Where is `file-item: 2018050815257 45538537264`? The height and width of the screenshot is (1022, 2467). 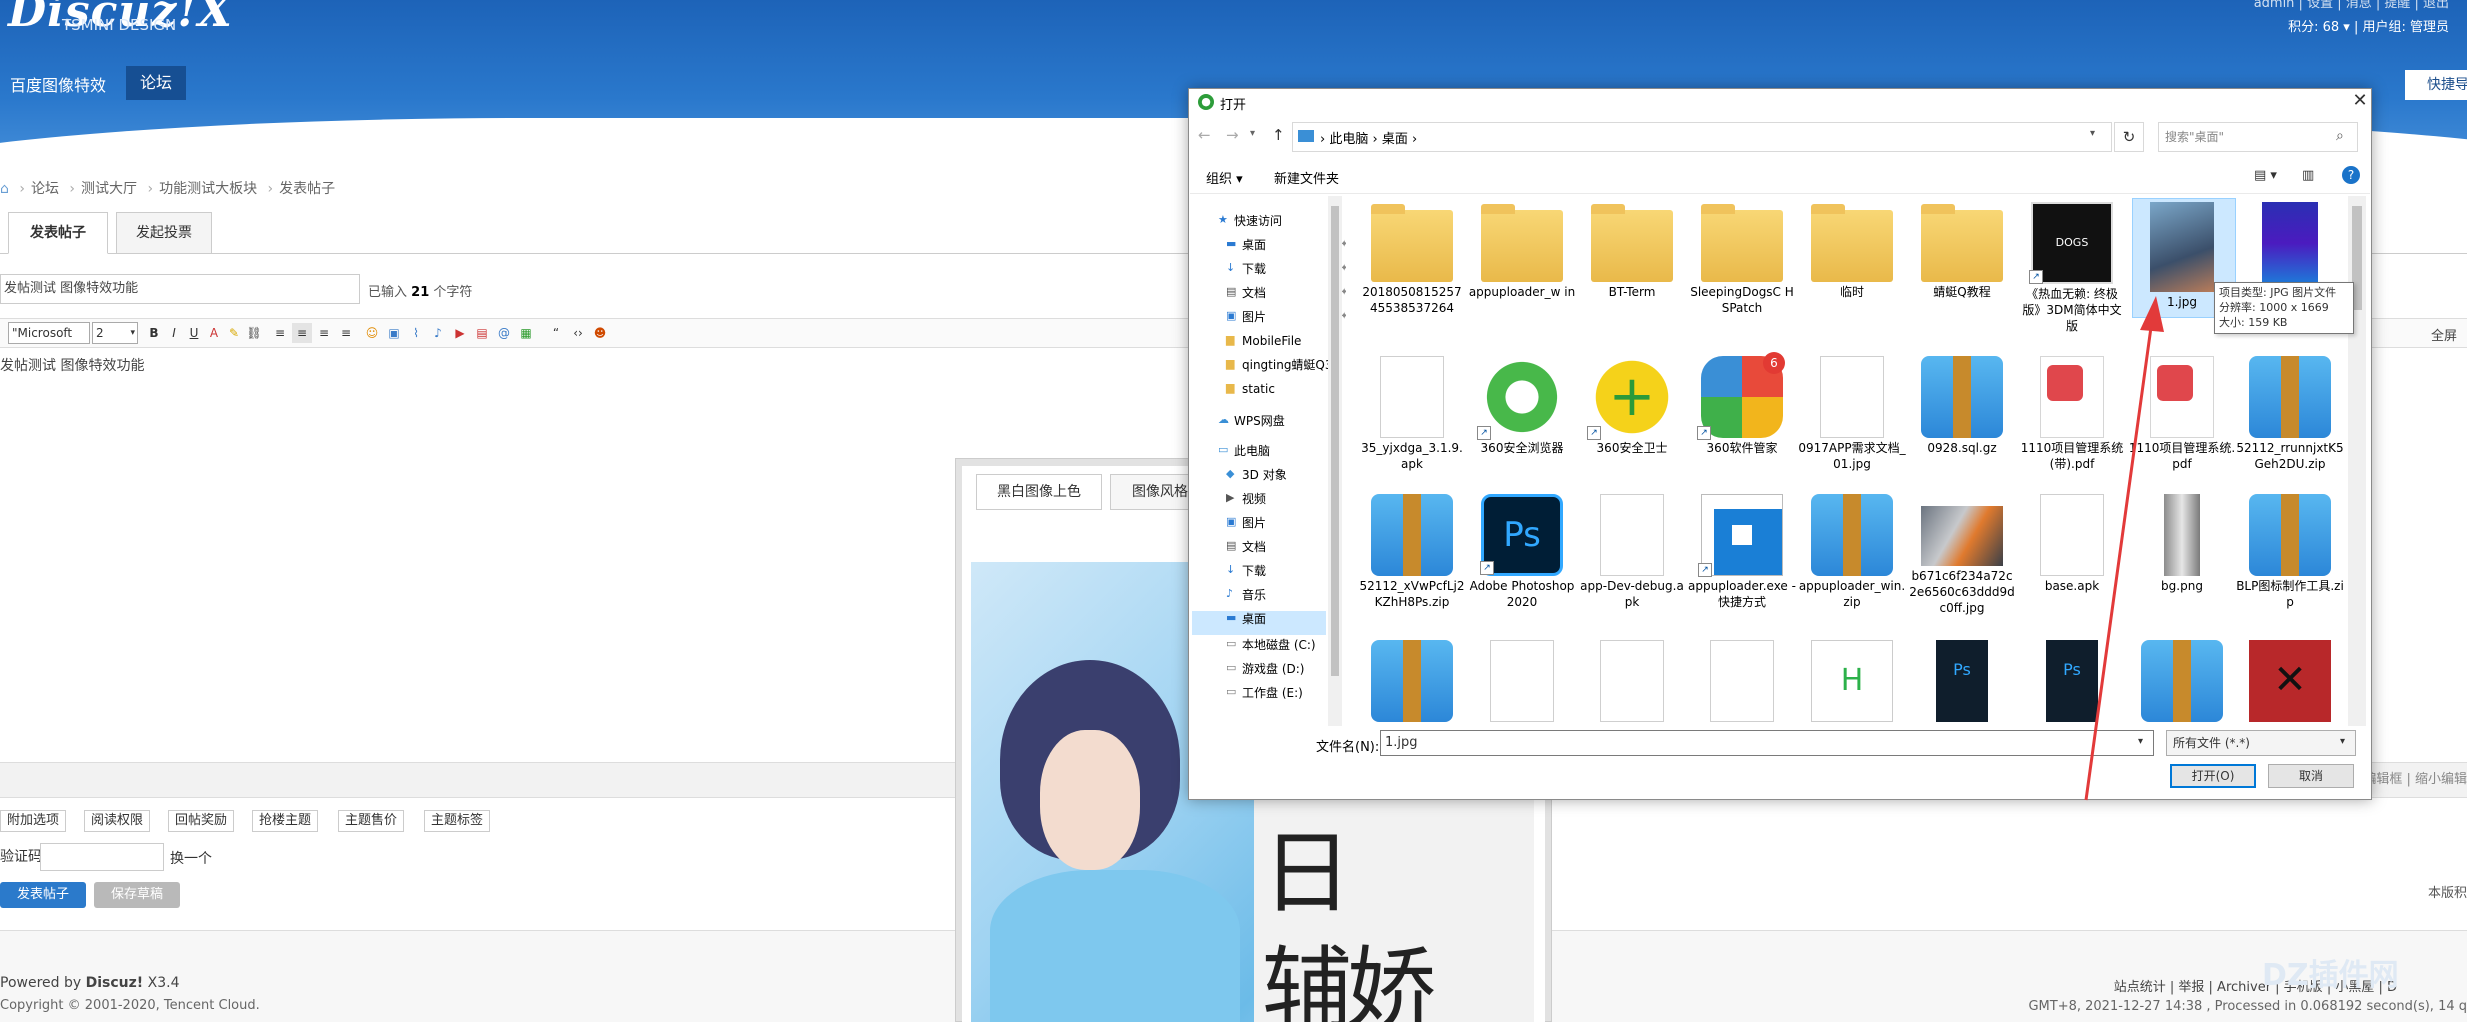 file-item: 2018050815257 45538537264 is located at coordinates (1412, 257).